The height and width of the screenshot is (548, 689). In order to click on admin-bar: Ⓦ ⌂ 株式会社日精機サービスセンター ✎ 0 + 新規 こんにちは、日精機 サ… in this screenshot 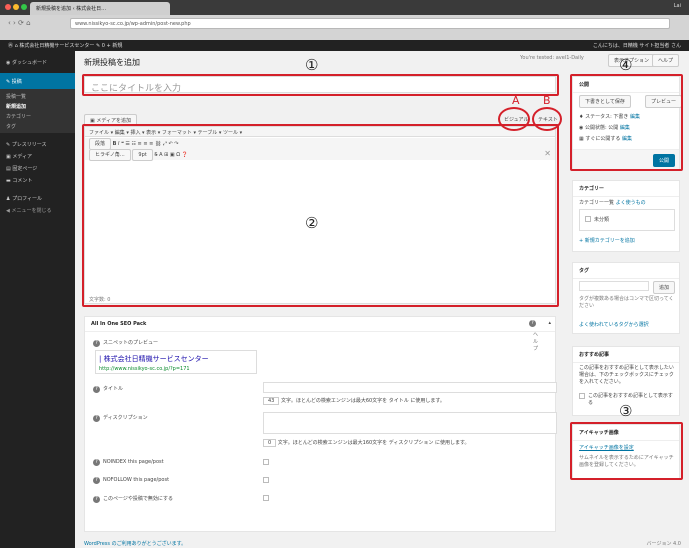, I will do `click(344, 45)`.